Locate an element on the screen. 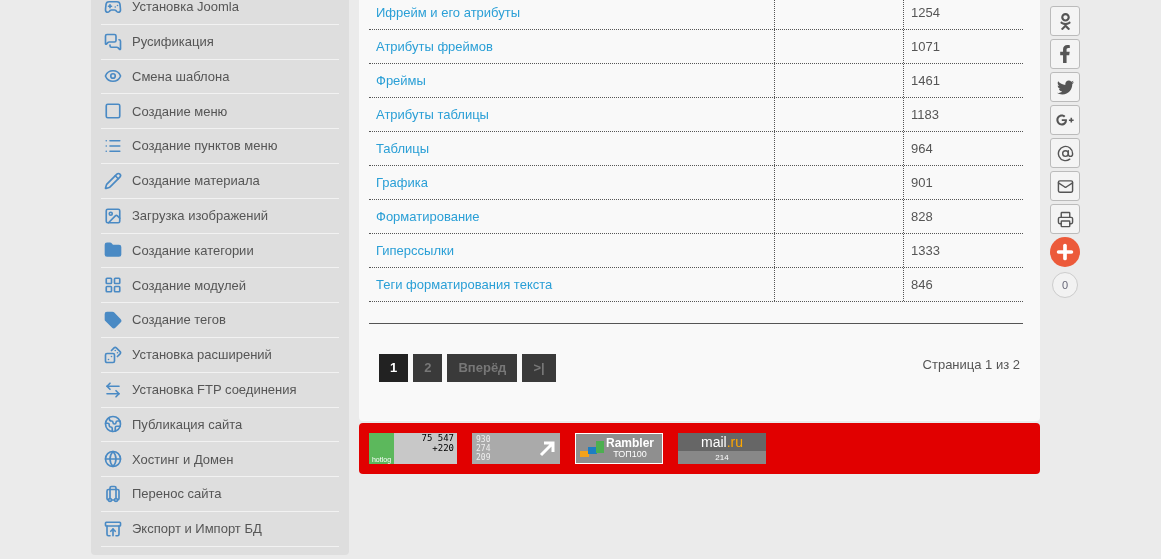  hits-cell-text: 1183 is located at coordinates (925, 114).